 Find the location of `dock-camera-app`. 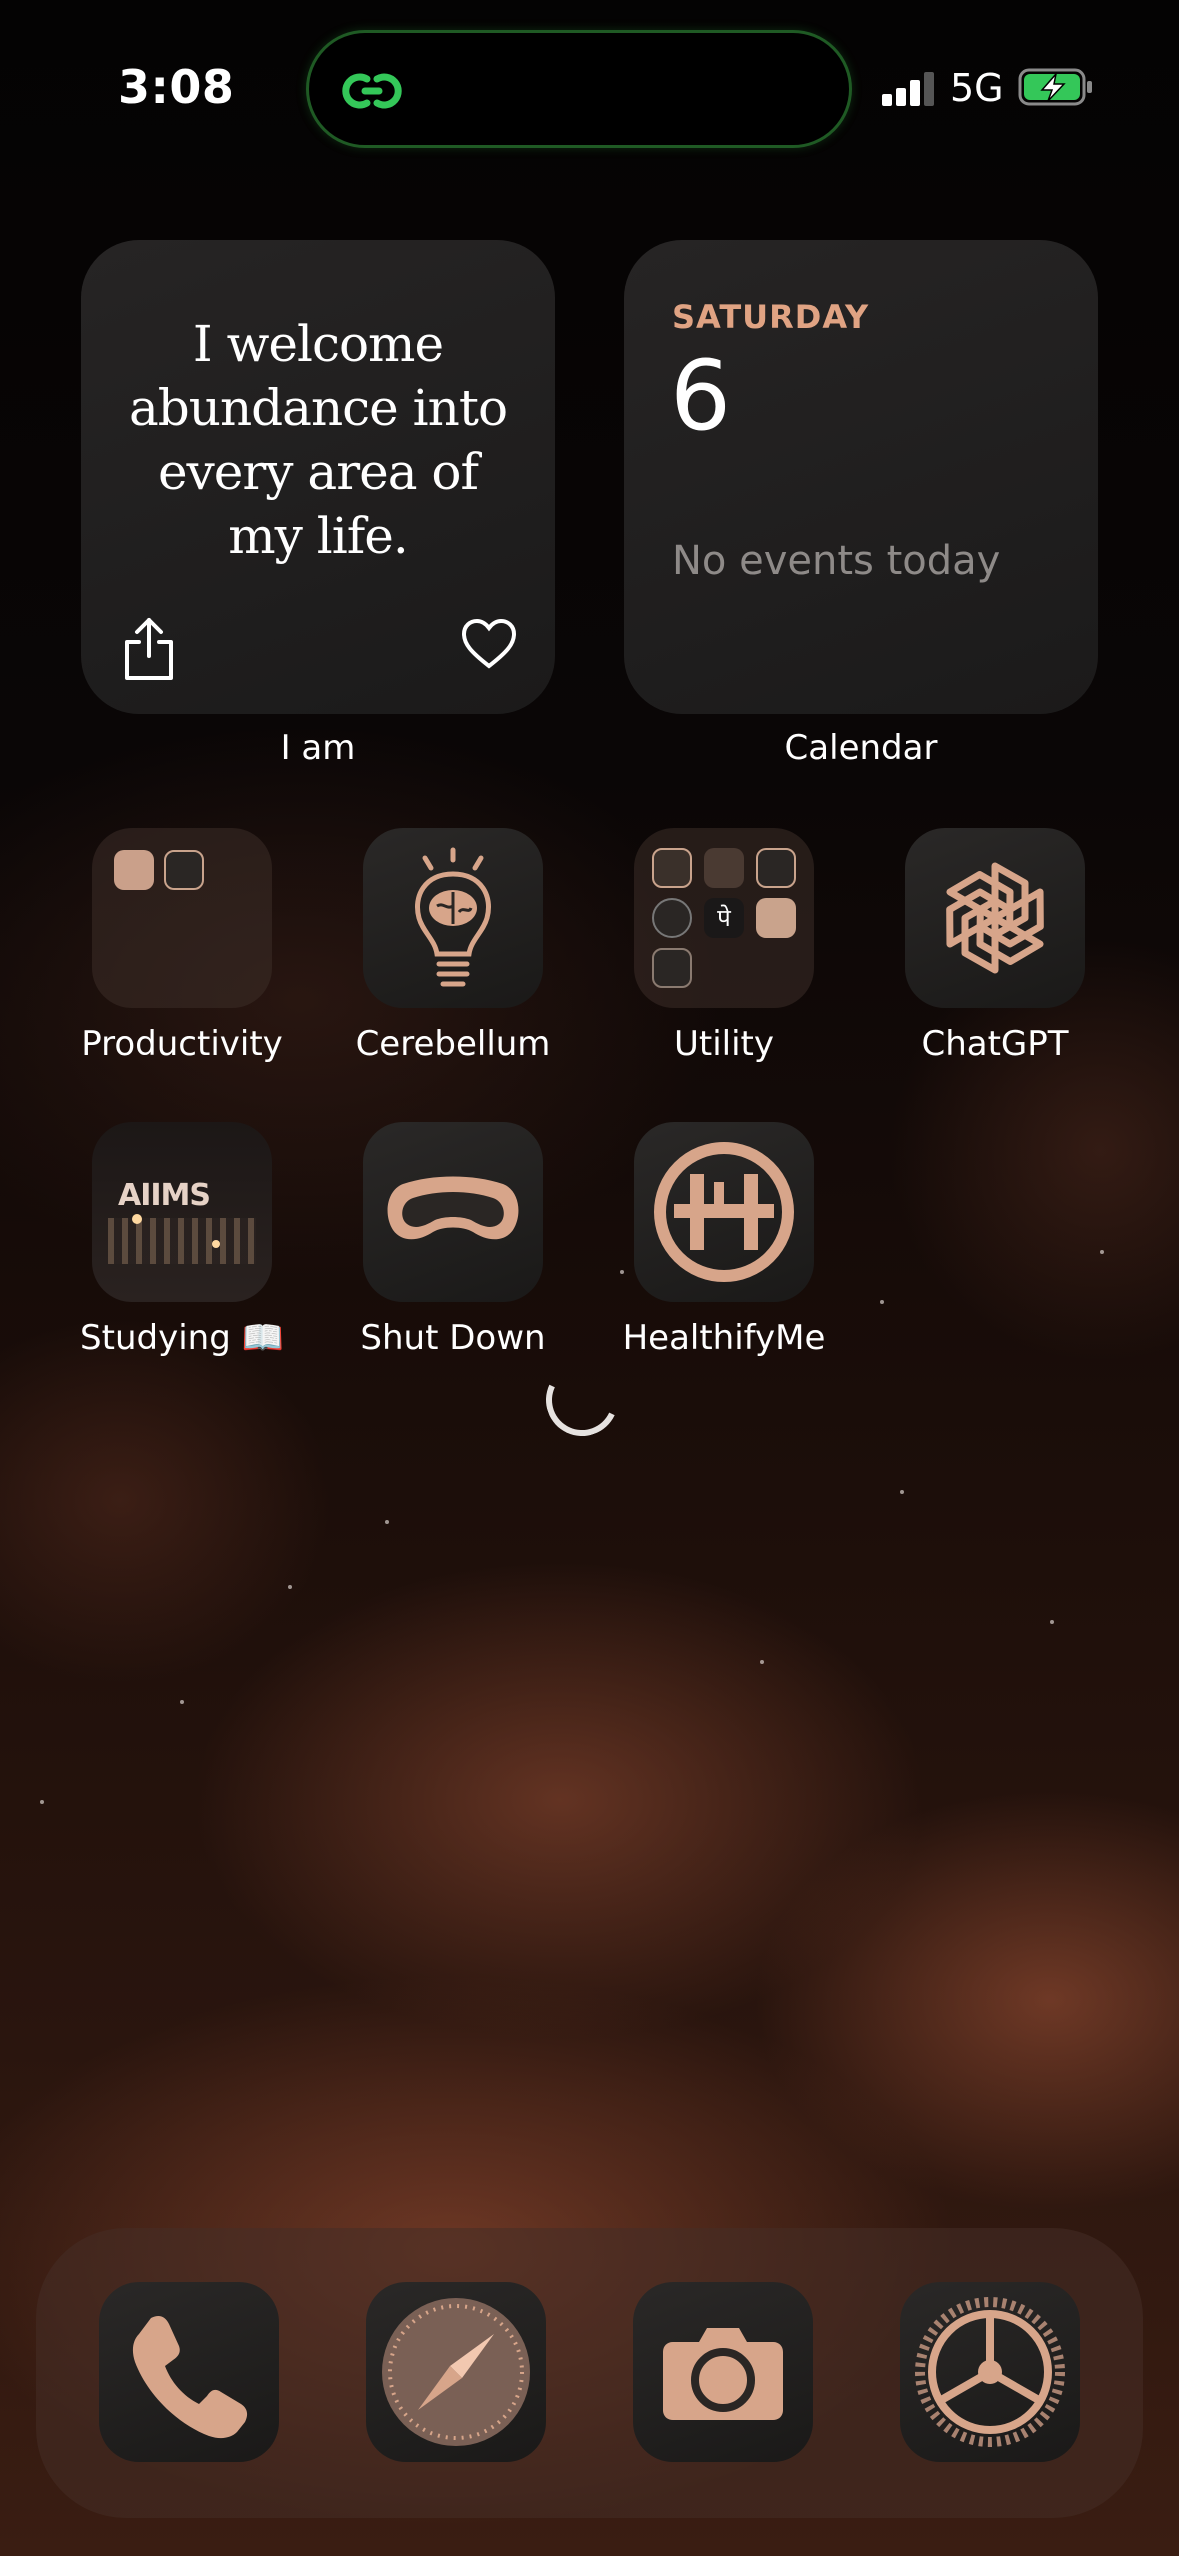

dock-camera-app is located at coordinates (723, 2372).